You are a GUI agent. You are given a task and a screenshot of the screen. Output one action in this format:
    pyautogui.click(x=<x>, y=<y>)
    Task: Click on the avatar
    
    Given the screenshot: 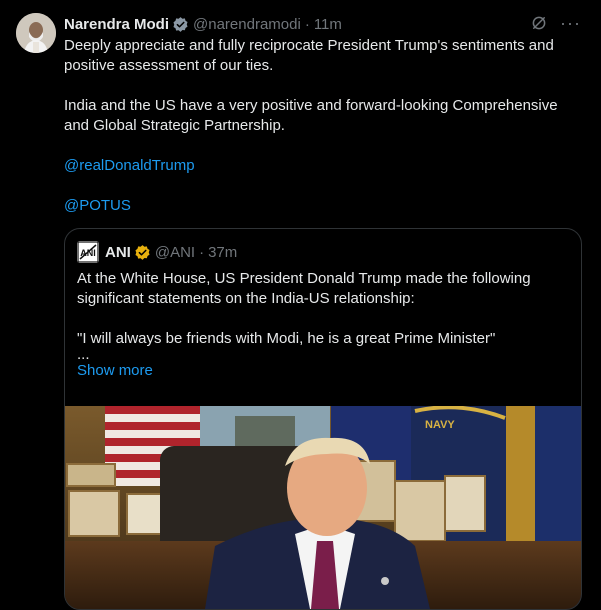 What is the action you would take?
    pyautogui.click(x=36, y=33)
    